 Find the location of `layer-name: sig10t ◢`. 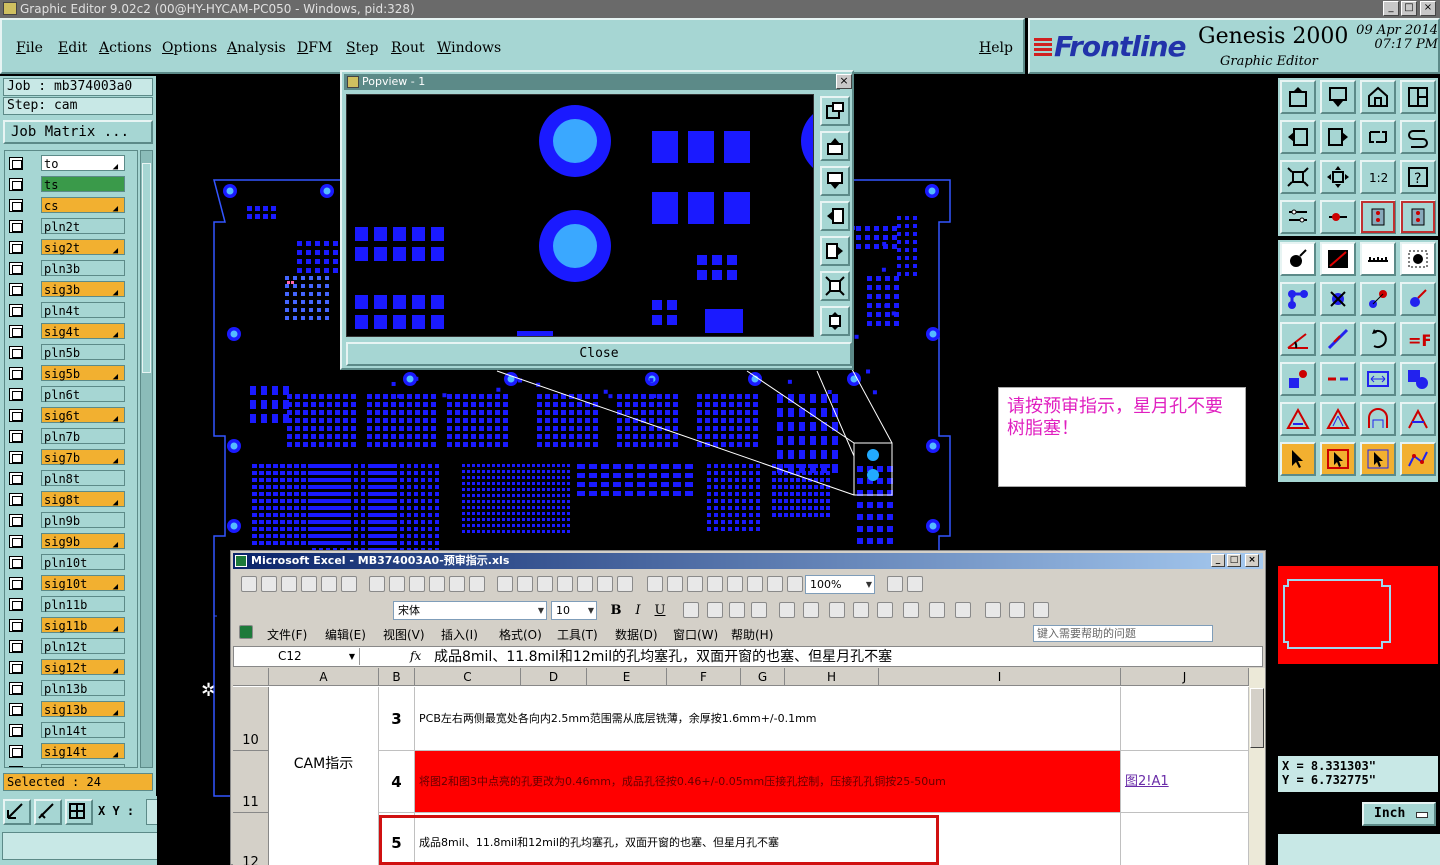

layer-name: sig10t ◢ is located at coordinates (83, 583).